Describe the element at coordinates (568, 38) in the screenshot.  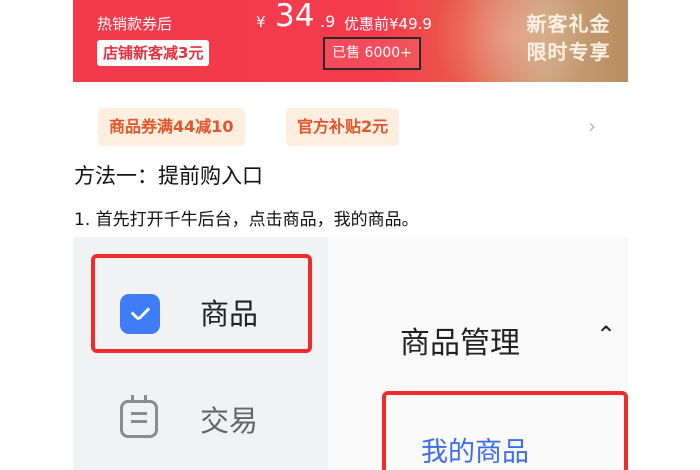
I see `banner-title: 新客礼金 限时专享` at that location.